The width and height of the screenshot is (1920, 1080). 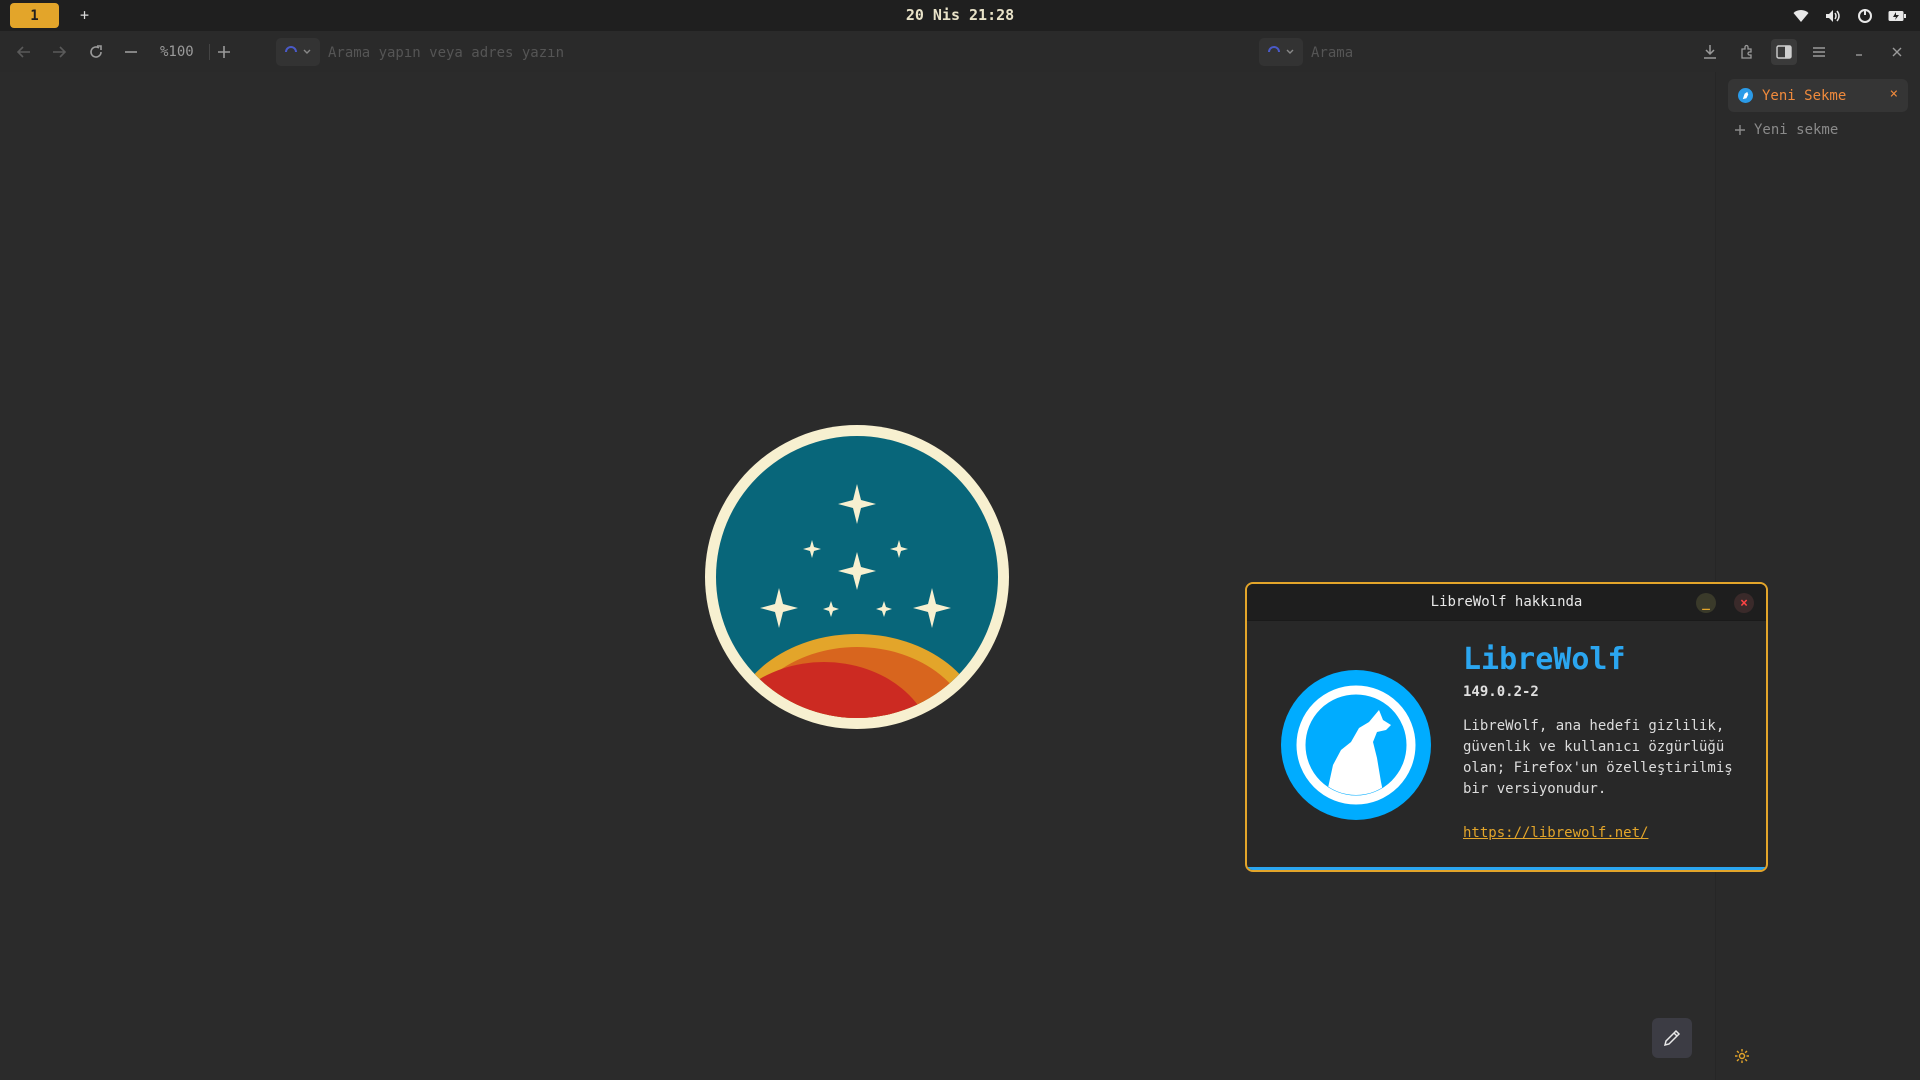 What do you see at coordinates (59, 52) in the screenshot?
I see `forward-icon` at bounding box center [59, 52].